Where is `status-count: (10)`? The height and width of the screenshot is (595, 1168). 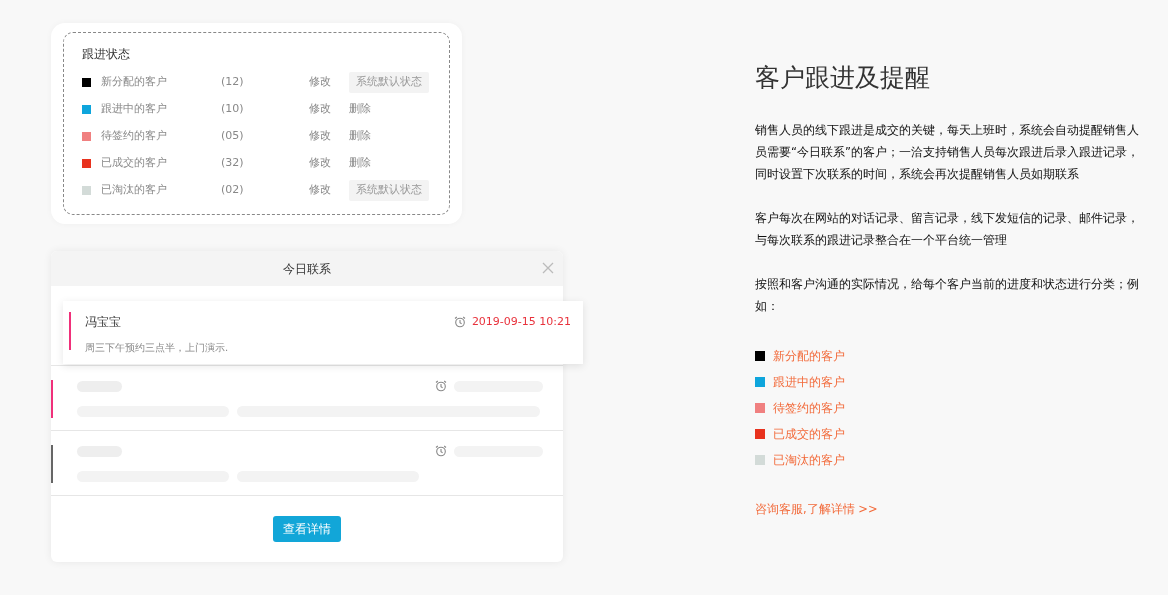 status-count: (10) is located at coordinates (233, 109).